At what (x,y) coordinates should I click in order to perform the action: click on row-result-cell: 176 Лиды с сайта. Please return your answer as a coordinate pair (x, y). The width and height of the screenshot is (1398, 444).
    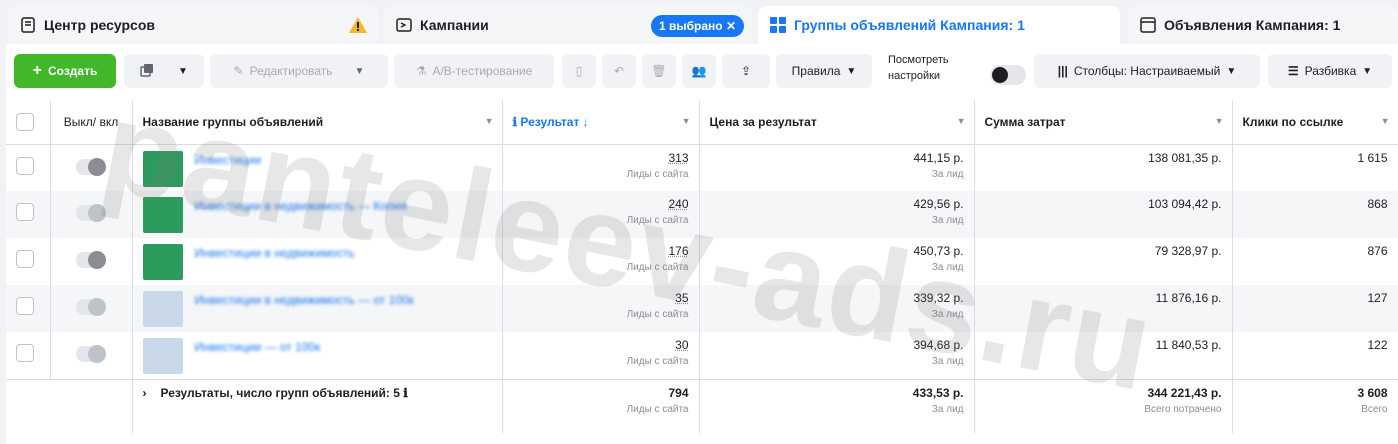
    Looking at the image, I should click on (601, 261).